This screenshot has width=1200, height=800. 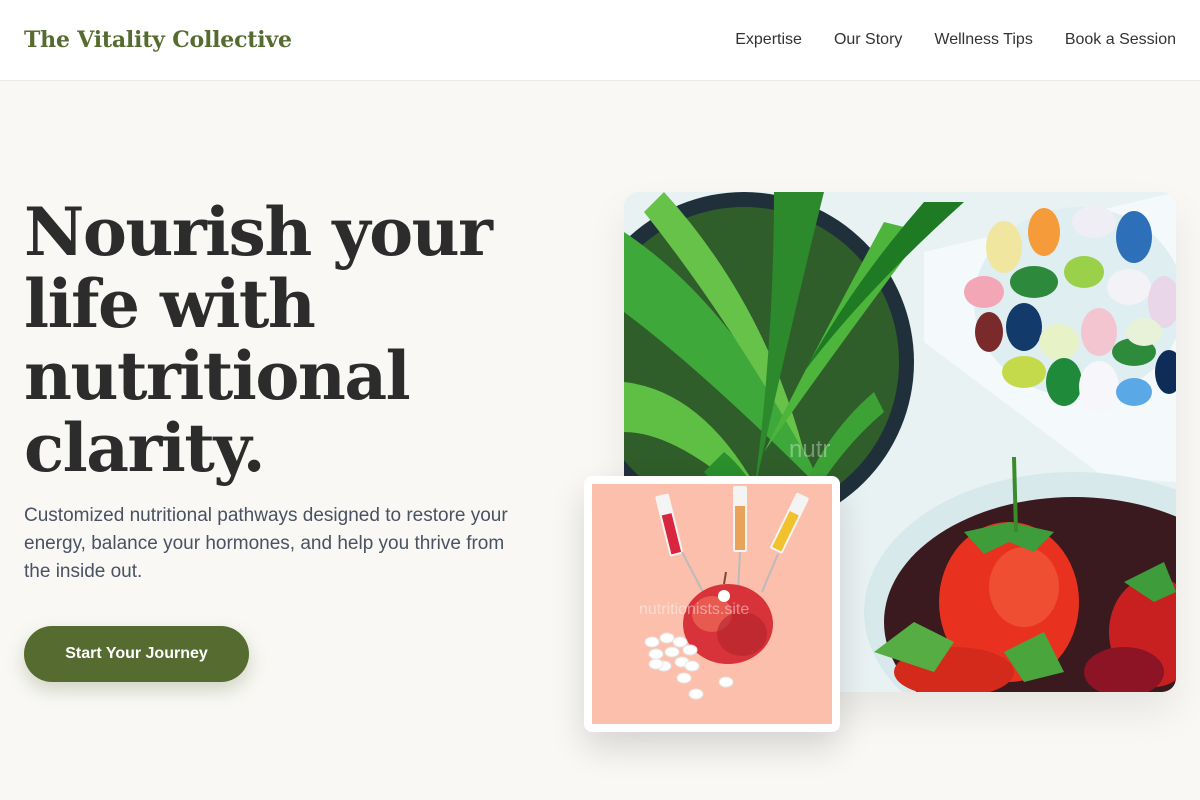 I want to click on start-journey-button: Start Your Journey, so click(x=136, y=654).